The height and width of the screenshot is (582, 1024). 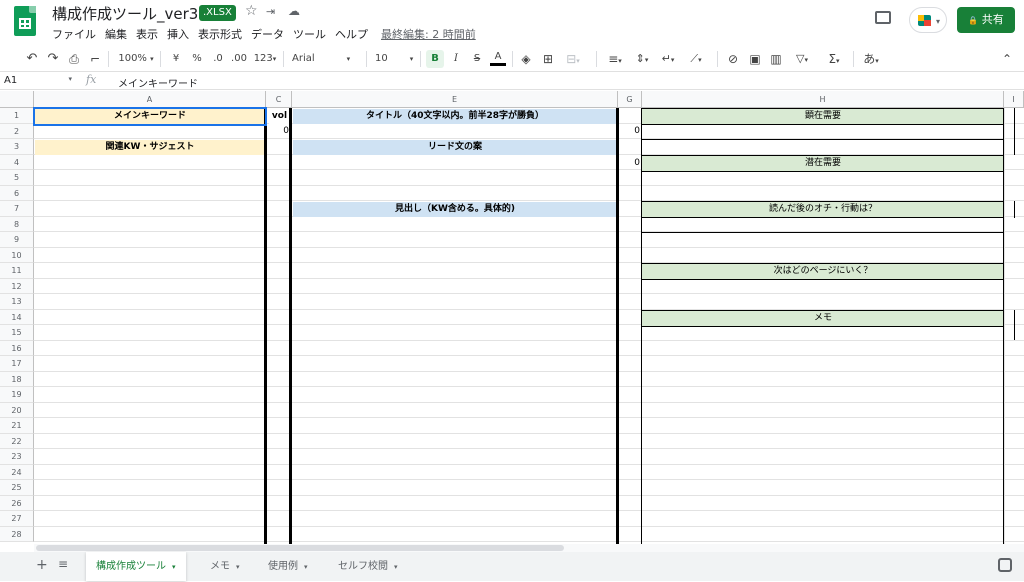 I want to click on increase-decimal-button: .00, so click(x=239, y=59).